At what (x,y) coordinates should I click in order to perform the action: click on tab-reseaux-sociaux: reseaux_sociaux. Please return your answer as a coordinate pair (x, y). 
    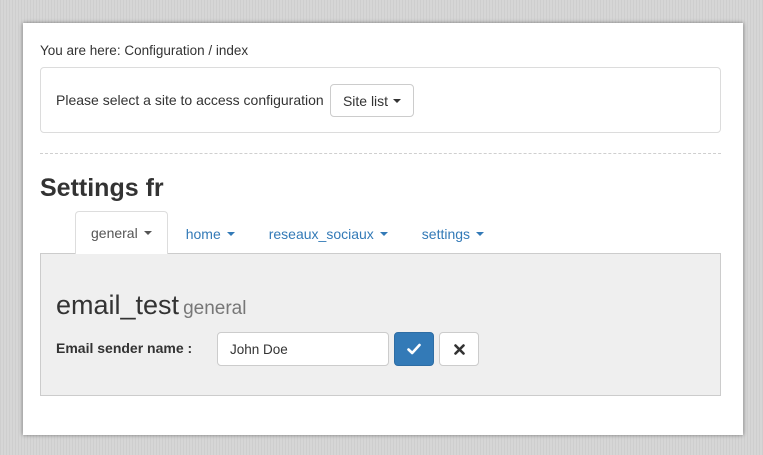
    Looking at the image, I should click on (328, 233).